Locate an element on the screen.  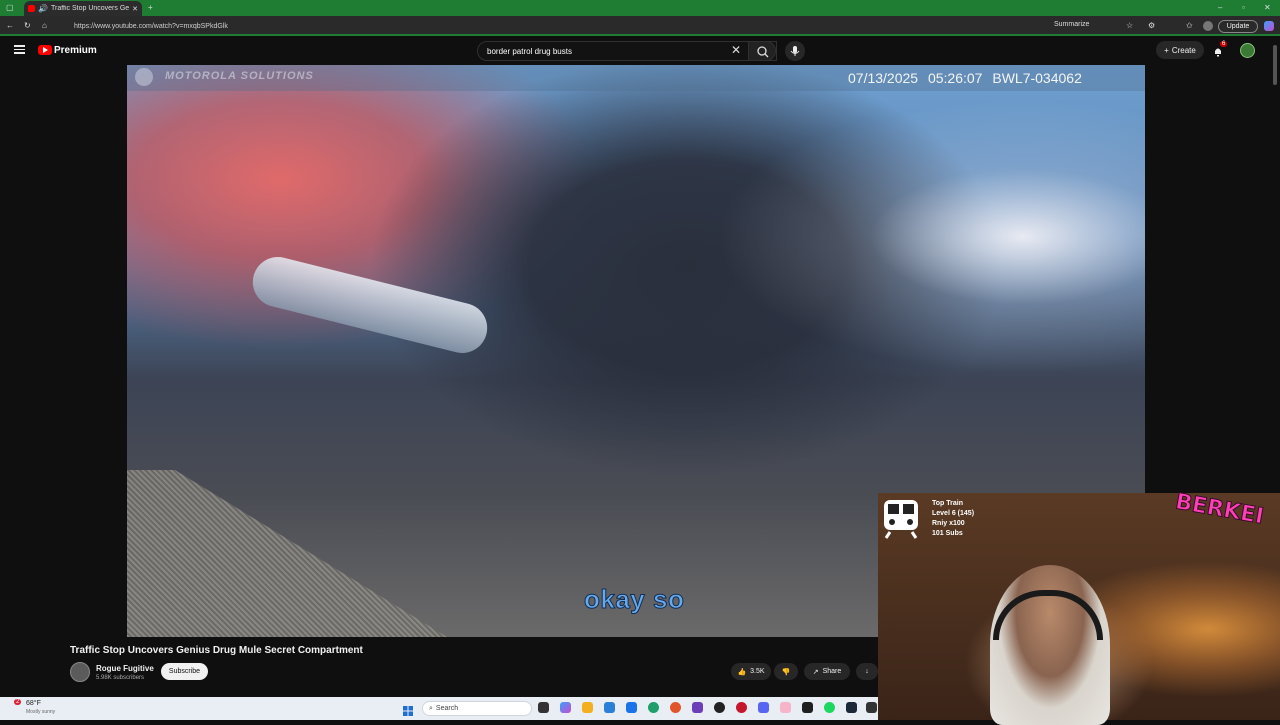
update-button: Update is located at coordinates (1238, 26).